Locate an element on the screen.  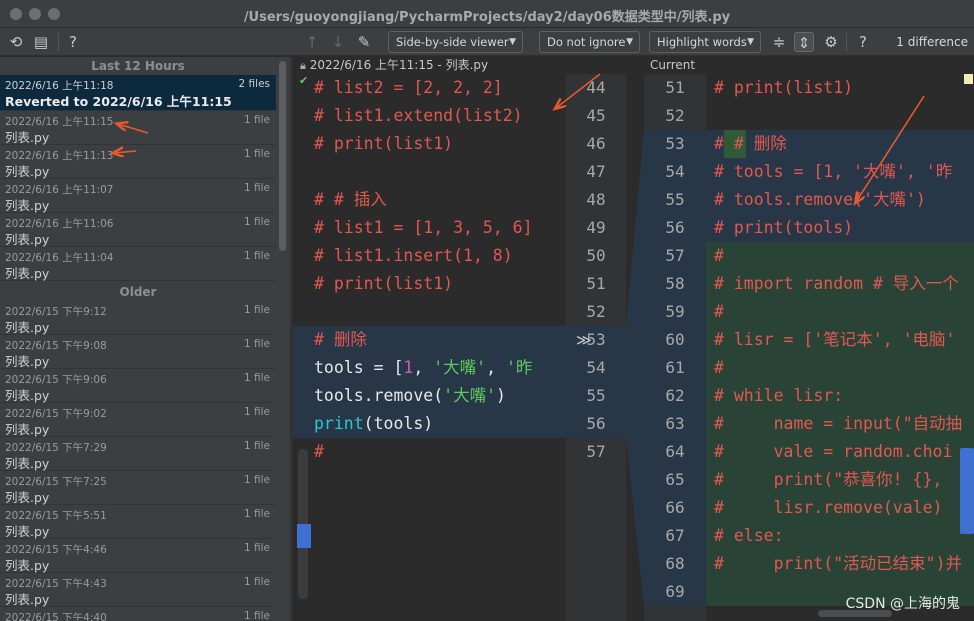
code-line: # else: is located at coordinates (840, 536).